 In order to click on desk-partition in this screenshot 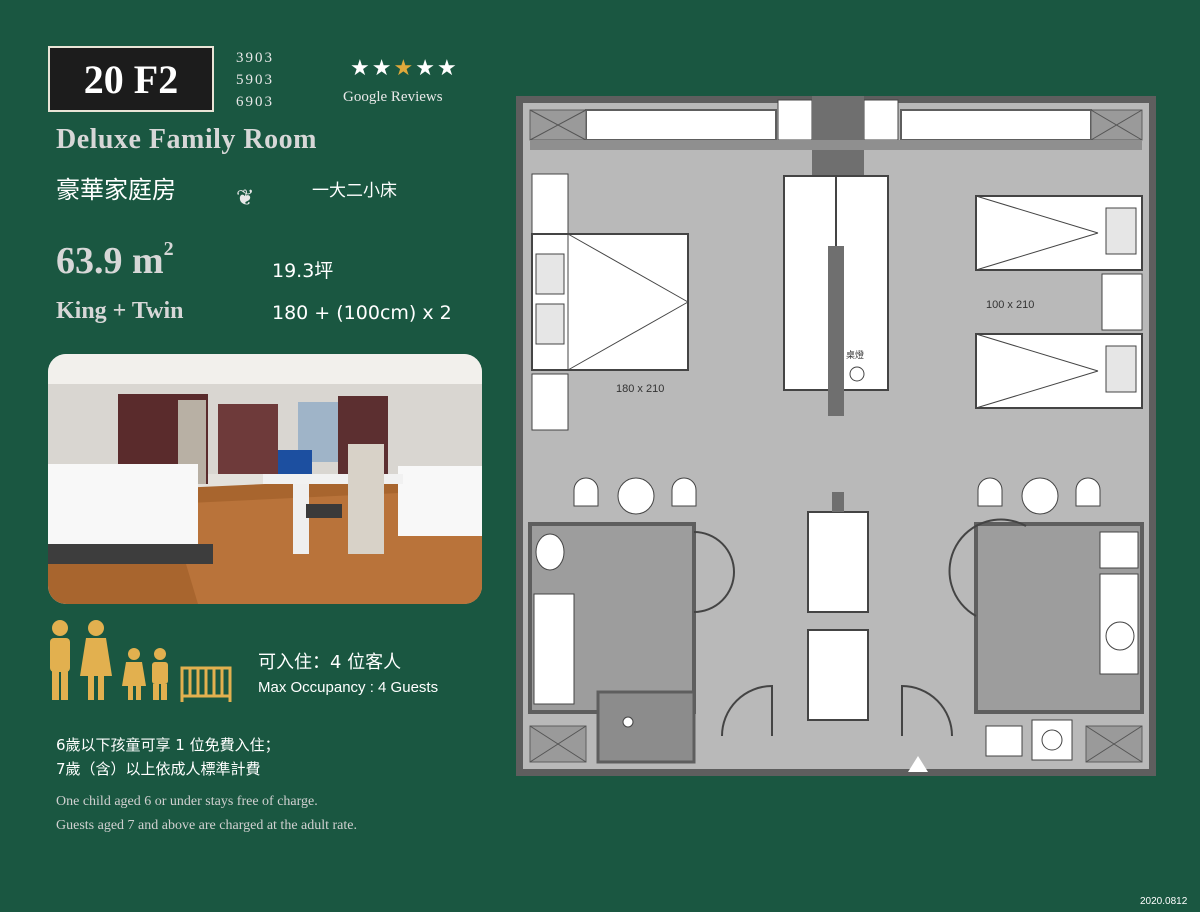, I will do `click(836, 331)`.